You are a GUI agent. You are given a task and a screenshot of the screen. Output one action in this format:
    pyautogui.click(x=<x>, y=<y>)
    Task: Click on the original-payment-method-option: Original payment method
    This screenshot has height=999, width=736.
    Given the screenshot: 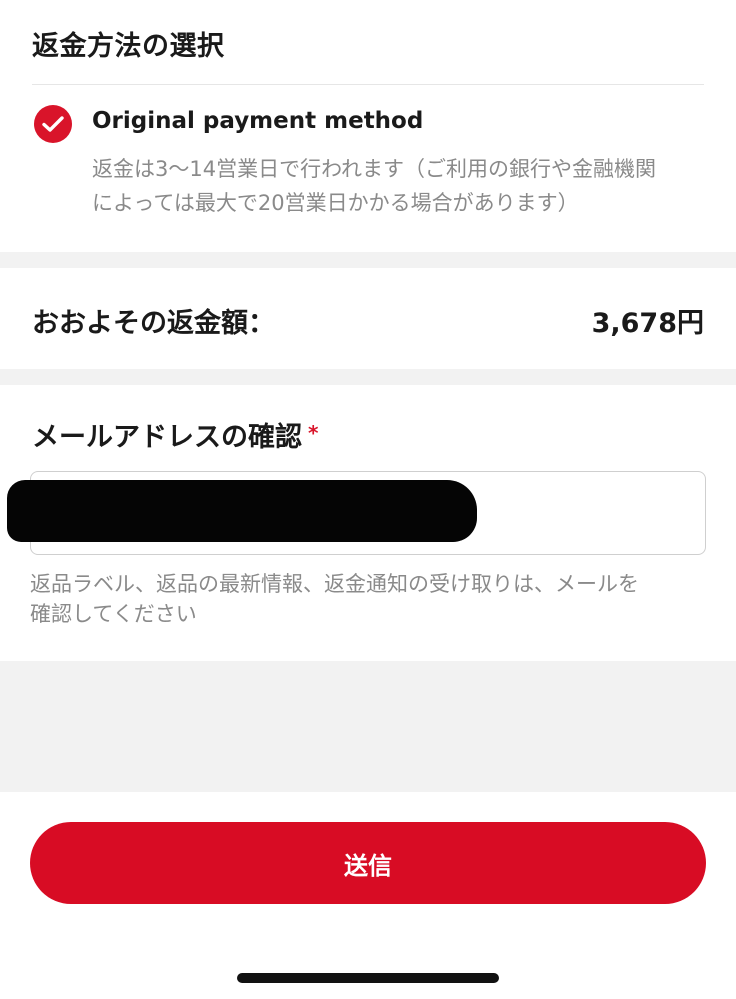 What is the action you would take?
    pyautogui.click(x=257, y=121)
    